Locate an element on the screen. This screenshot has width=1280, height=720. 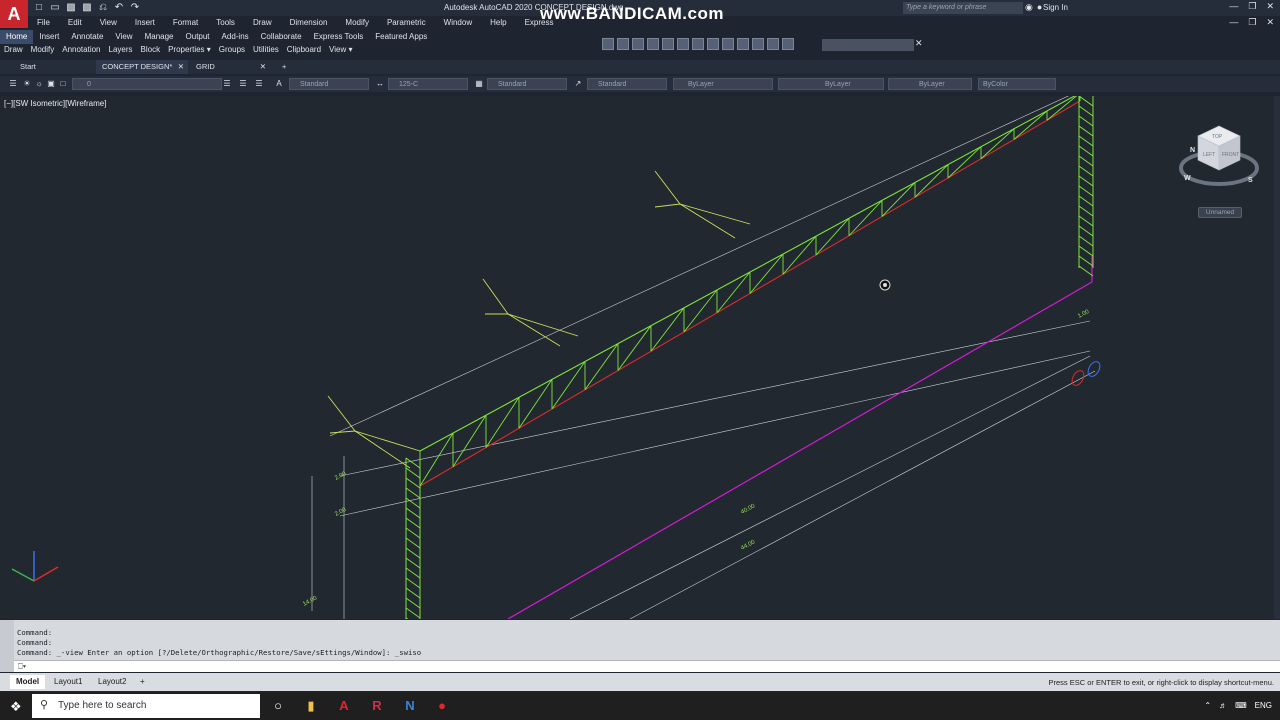
doc-close-icon: ✕ is located at coordinates (1270, 22).